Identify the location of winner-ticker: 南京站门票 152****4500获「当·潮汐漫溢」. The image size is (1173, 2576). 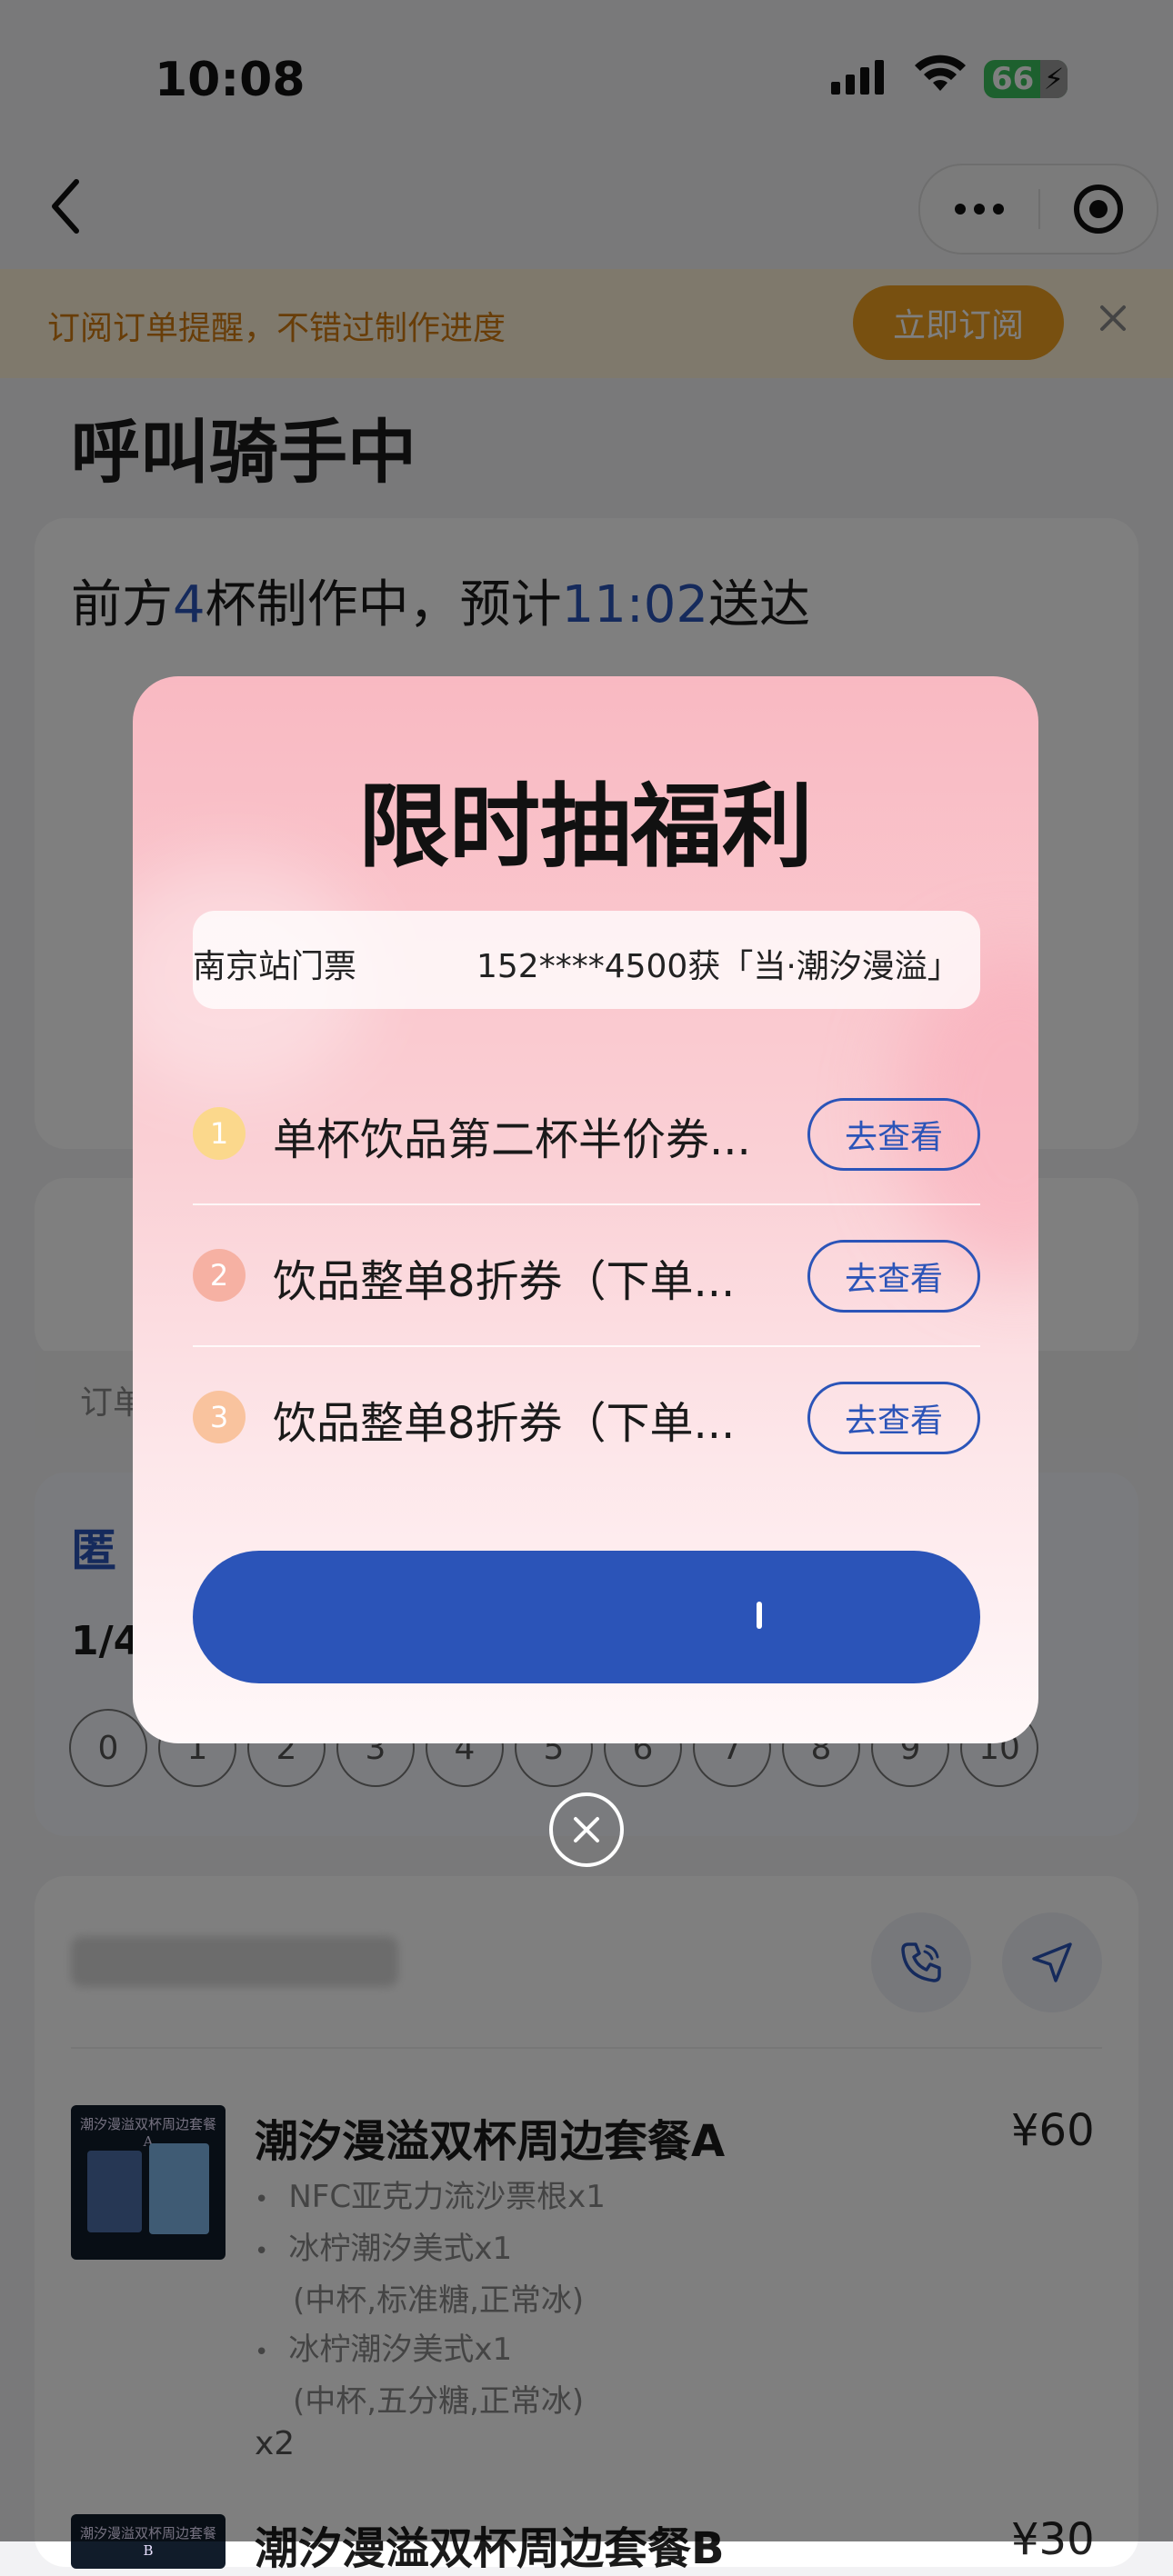
(586, 960).